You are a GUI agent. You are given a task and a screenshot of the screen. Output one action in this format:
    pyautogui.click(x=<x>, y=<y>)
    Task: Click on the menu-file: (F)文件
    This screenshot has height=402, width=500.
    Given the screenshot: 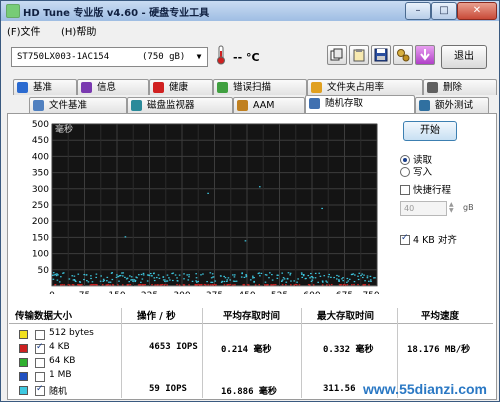 What is the action you would take?
    pyautogui.click(x=24, y=30)
    